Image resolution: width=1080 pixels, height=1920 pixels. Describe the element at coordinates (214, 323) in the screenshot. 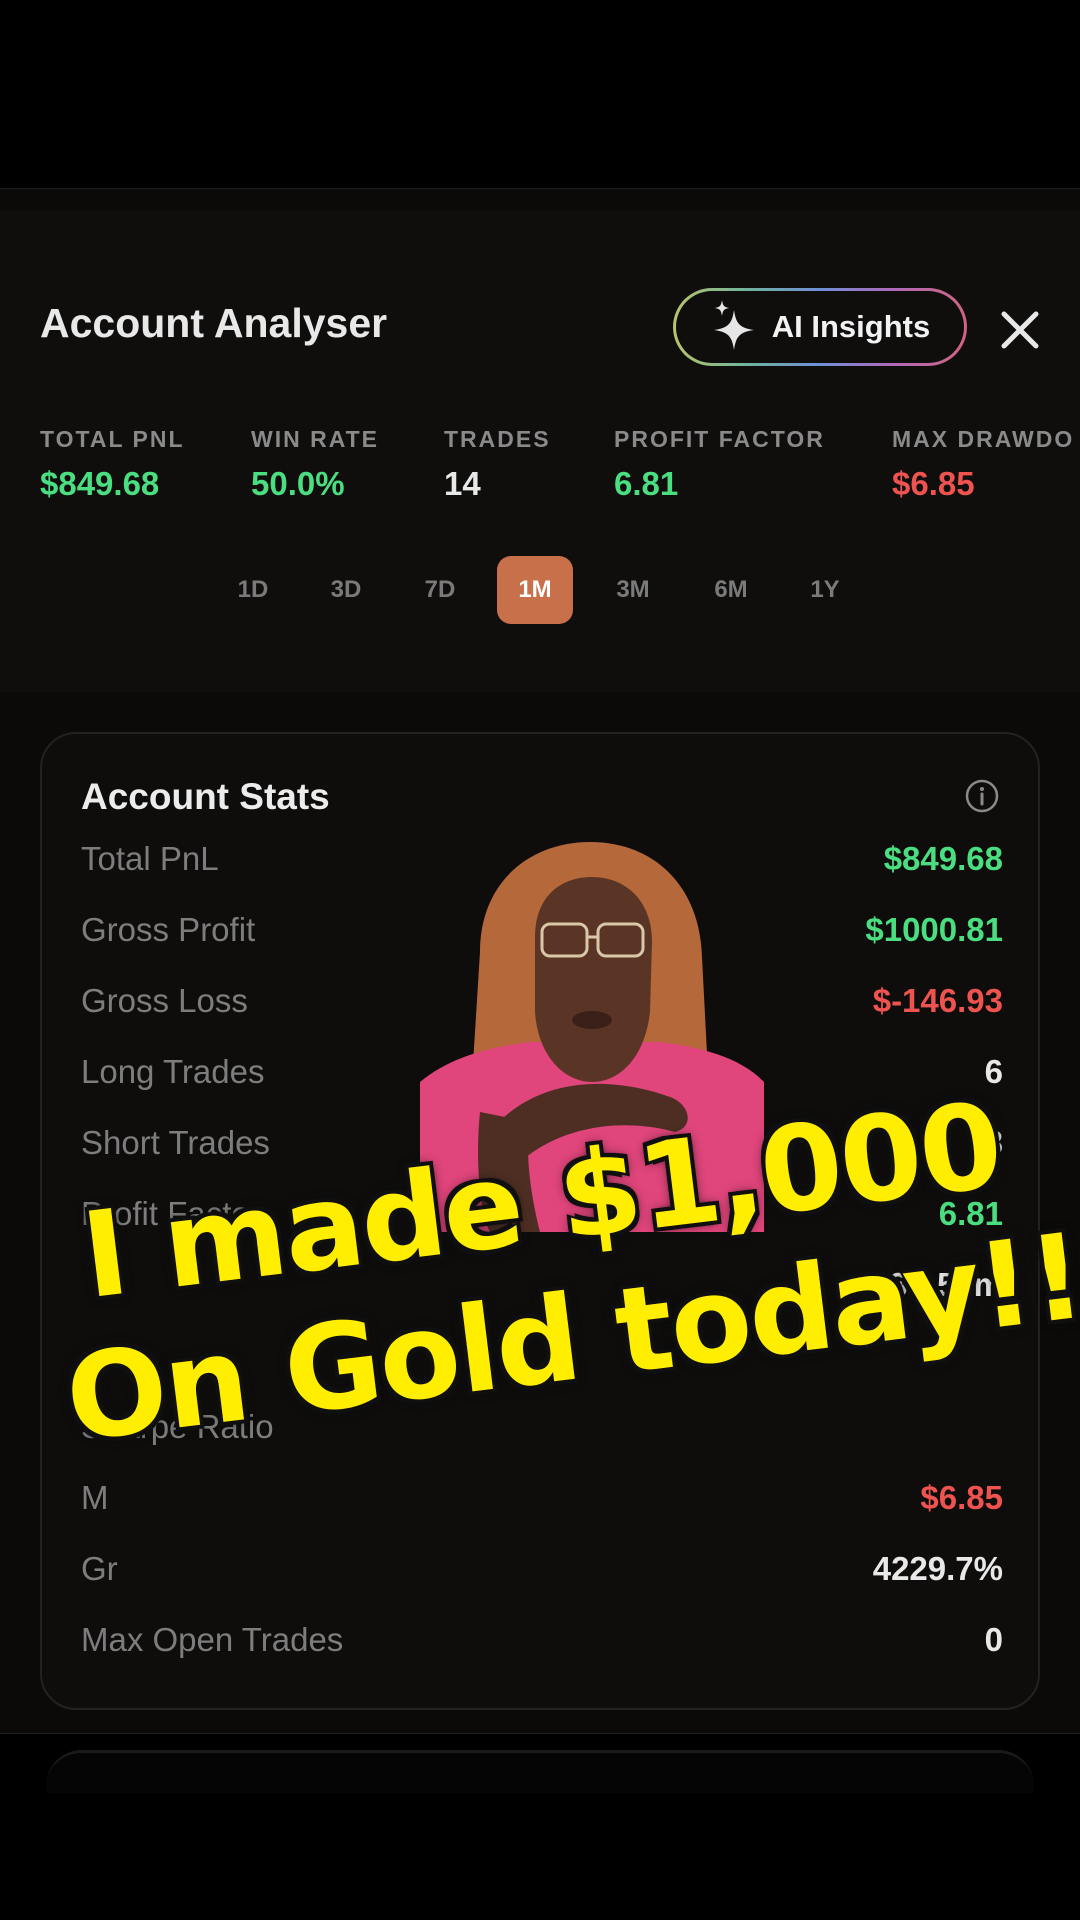

I see `page-title: Account Analyser` at that location.